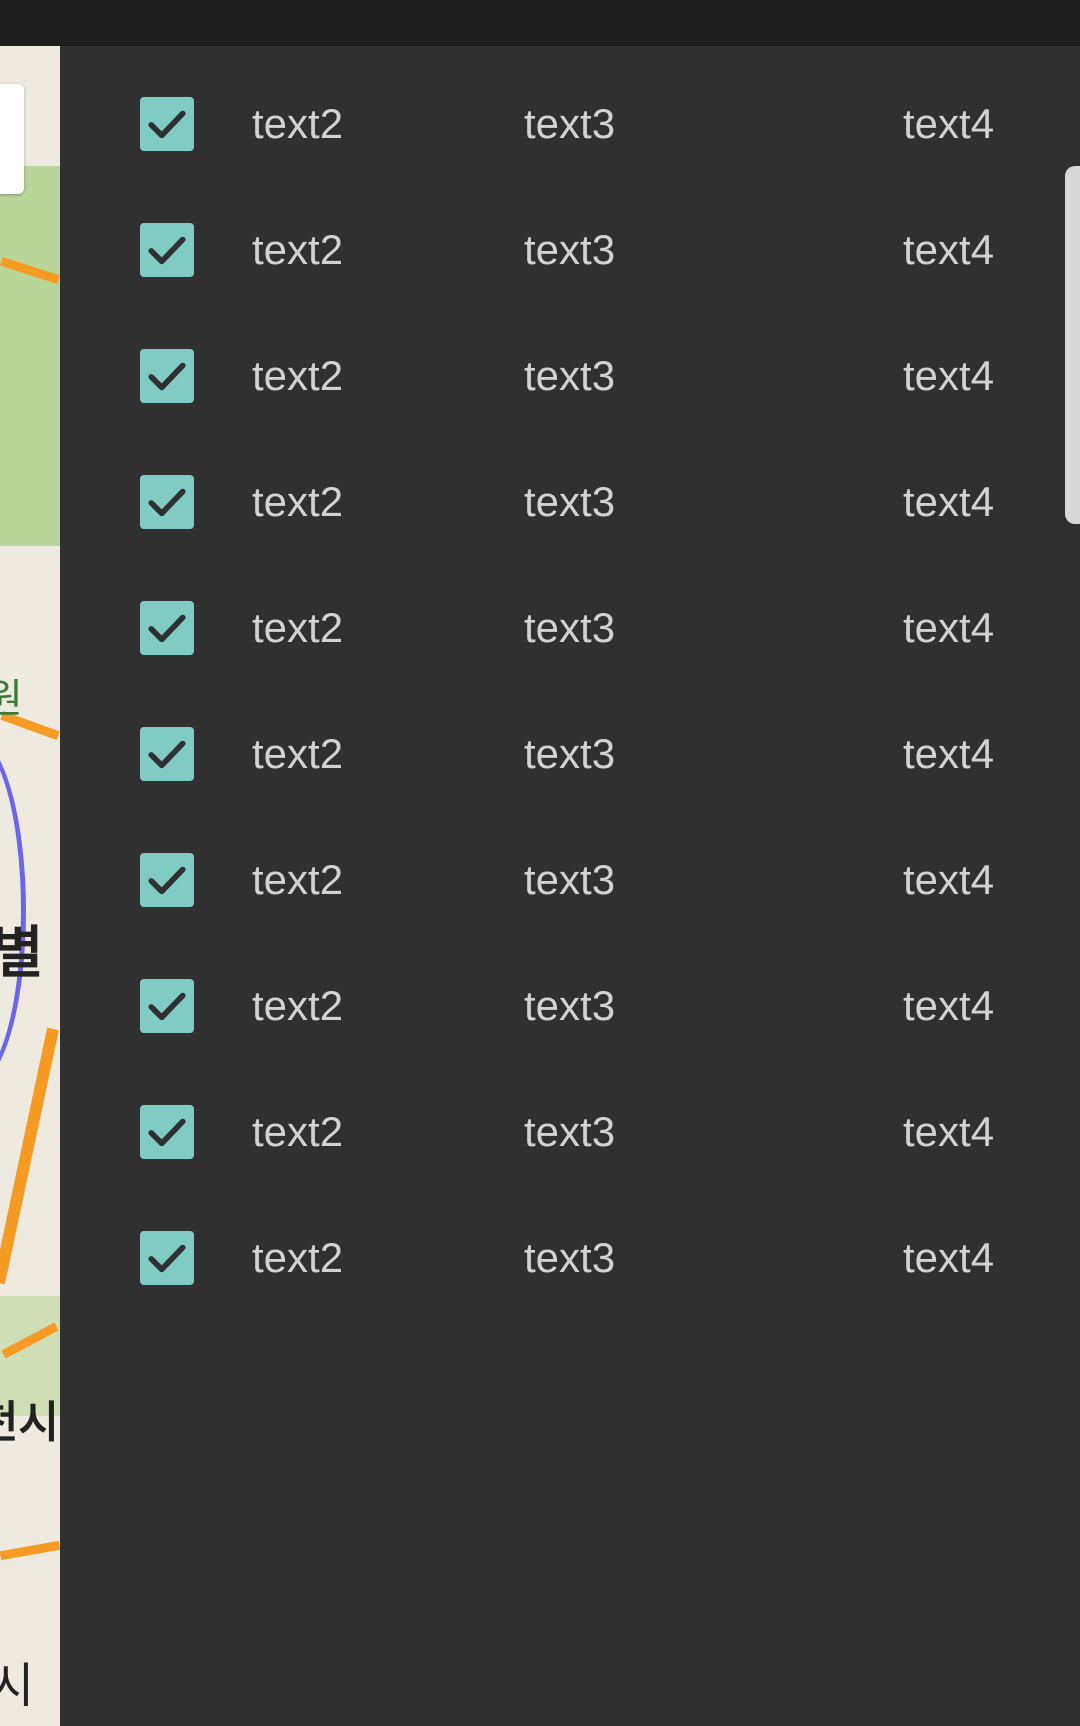 This screenshot has width=1080, height=1726. What do you see at coordinates (1072, 345) in the screenshot?
I see `scrollbar-handle` at bounding box center [1072, 345].